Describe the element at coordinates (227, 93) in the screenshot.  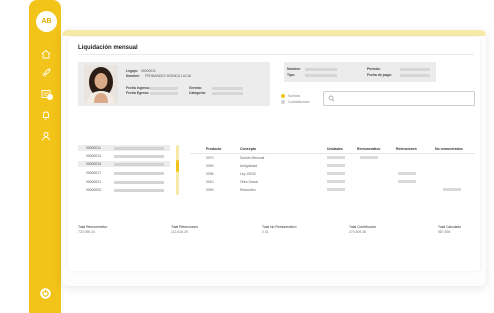
I see `categoria-value` at that location.